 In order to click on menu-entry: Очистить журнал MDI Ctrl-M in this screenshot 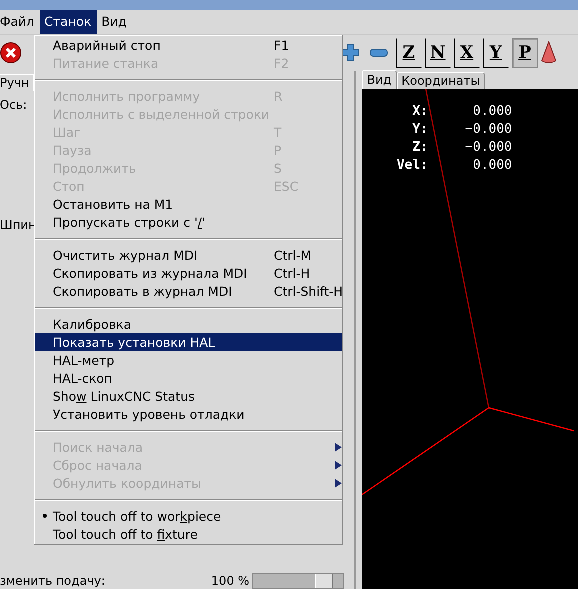, I will do `click(188, 255)`.